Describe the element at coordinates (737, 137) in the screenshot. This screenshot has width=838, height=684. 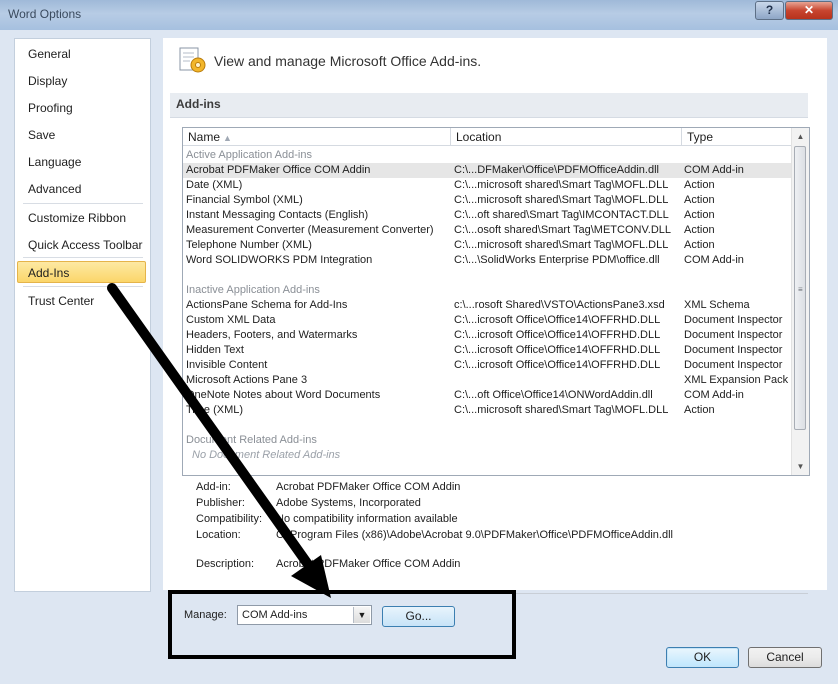
I see `column-header-type: Type` at that location.